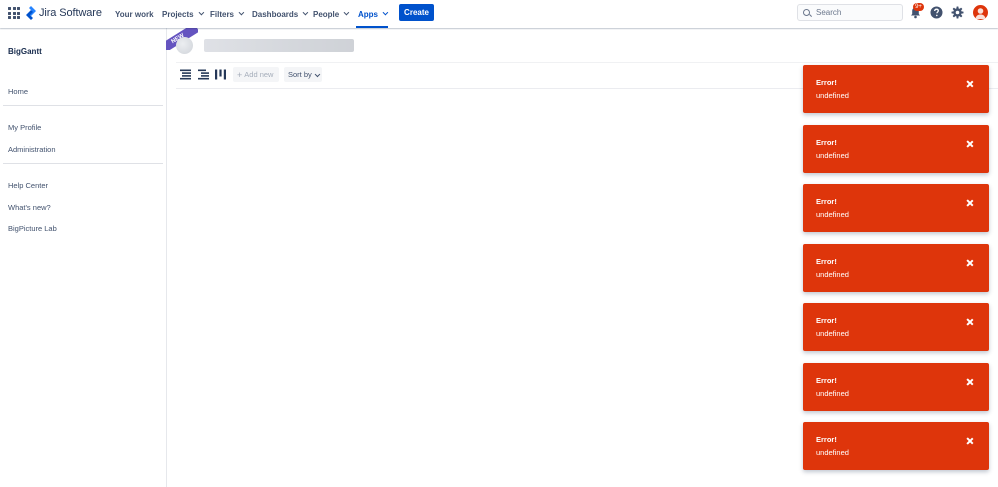  What do you see at coordinates (275, 14) in the screenshot?
I see `nav-label: Dashboards` at bounding box center [275, 14].